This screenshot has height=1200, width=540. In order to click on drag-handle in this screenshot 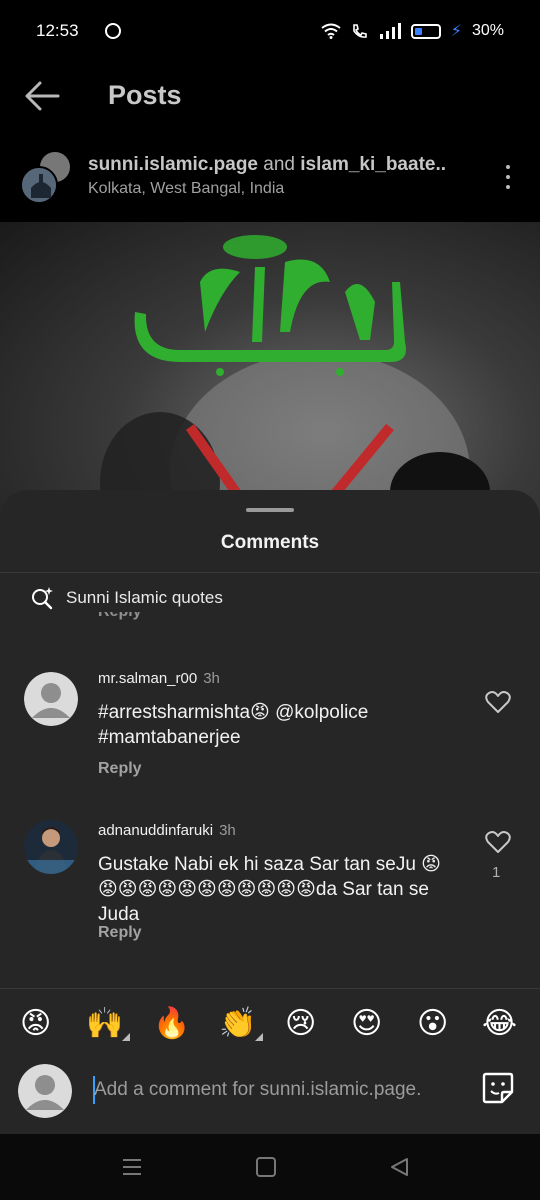, I will do `click(270, 510)`.